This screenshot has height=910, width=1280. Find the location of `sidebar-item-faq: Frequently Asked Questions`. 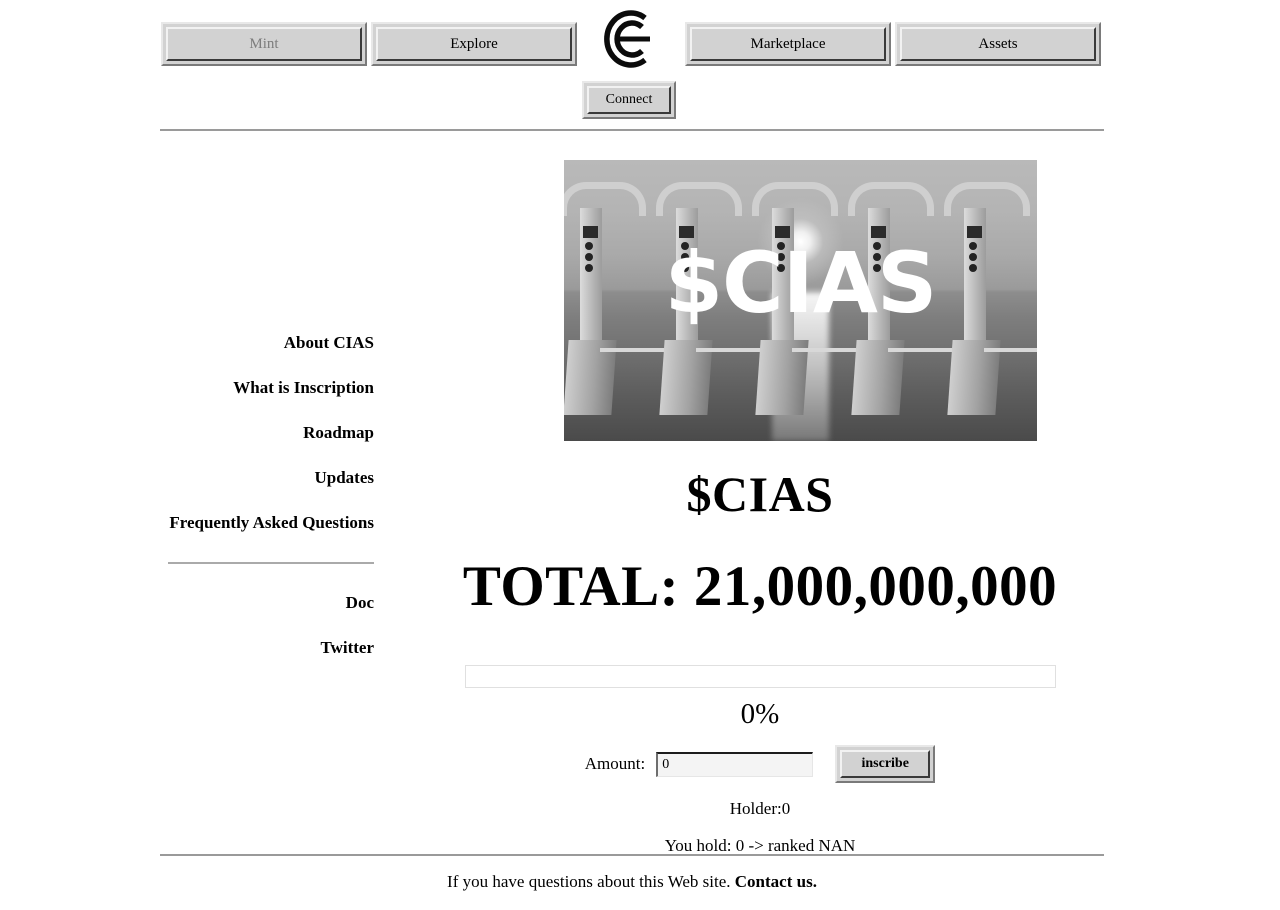

sidebar-item-faq: Frequently Asked Questions is located at coordinates (267, 522).